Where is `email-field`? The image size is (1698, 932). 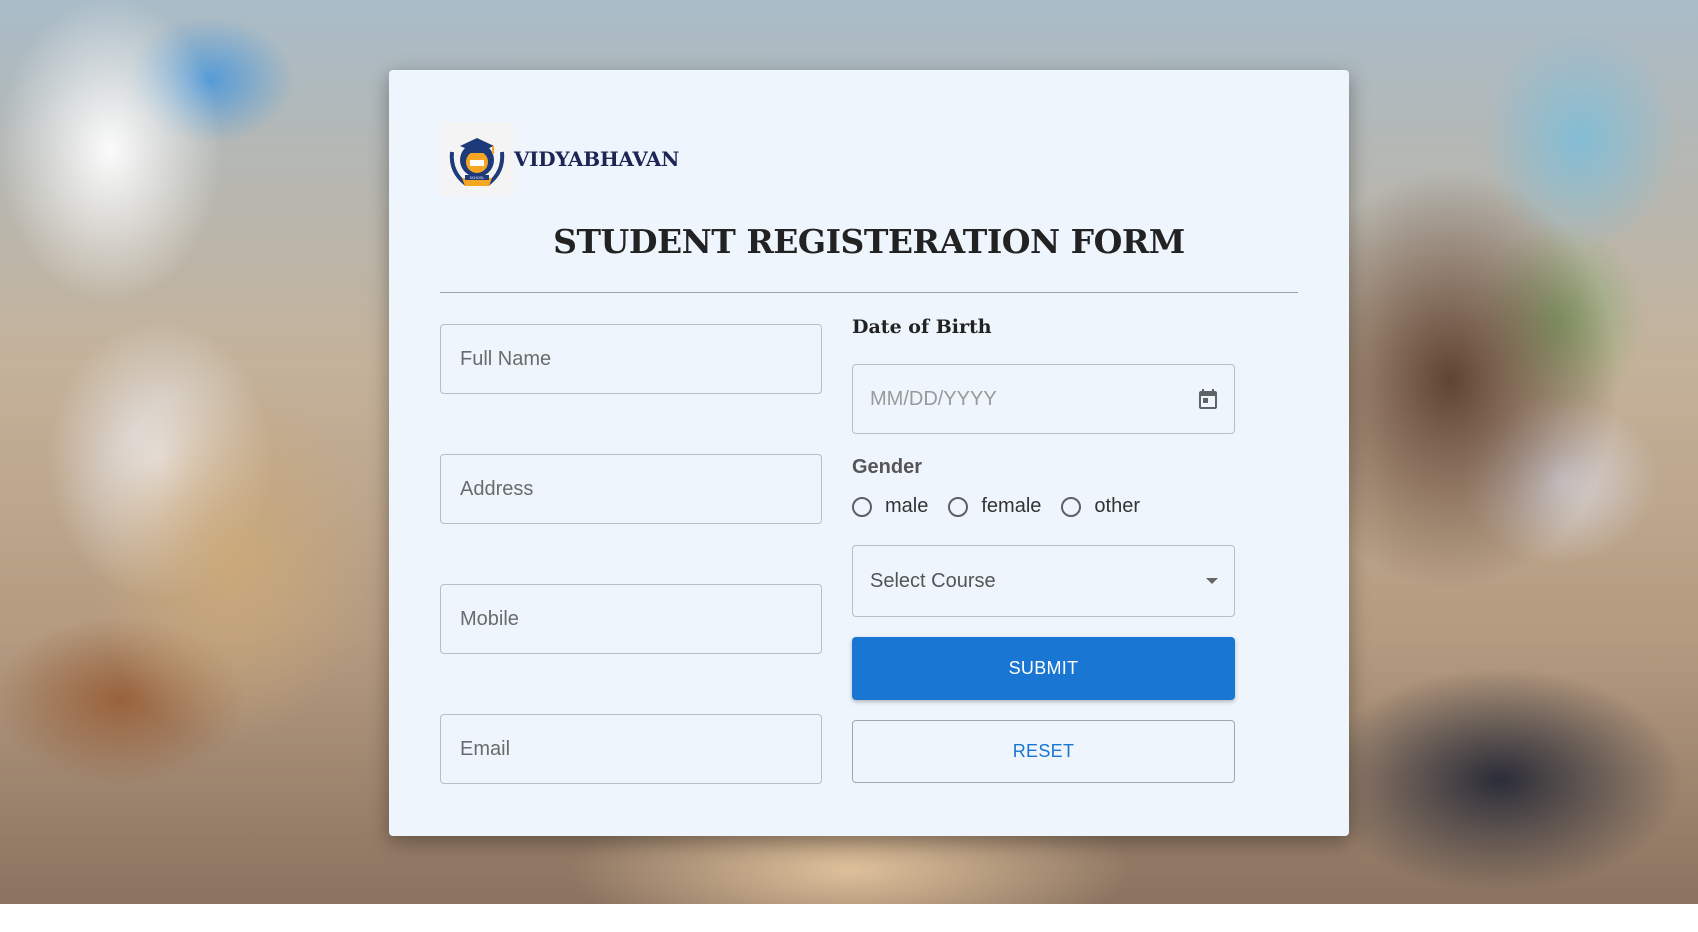
email-field is located at coordinates (631, 749).